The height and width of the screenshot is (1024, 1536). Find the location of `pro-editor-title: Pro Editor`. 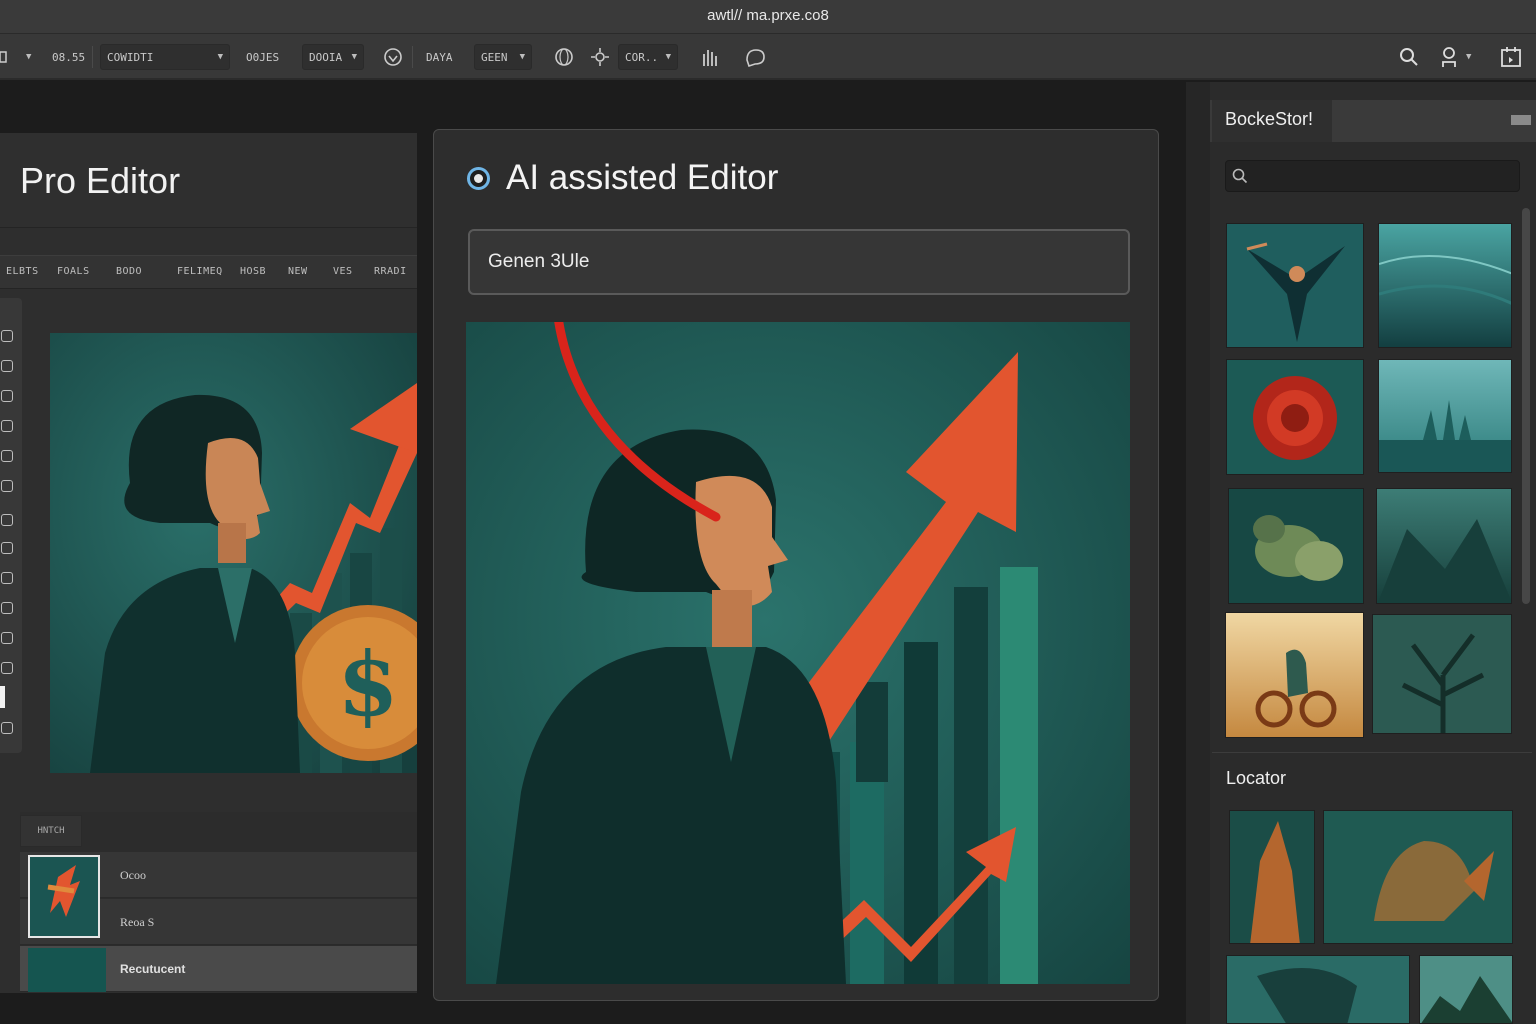

pro-editor-title: Pro Editor is located at coordinates (100, 180).